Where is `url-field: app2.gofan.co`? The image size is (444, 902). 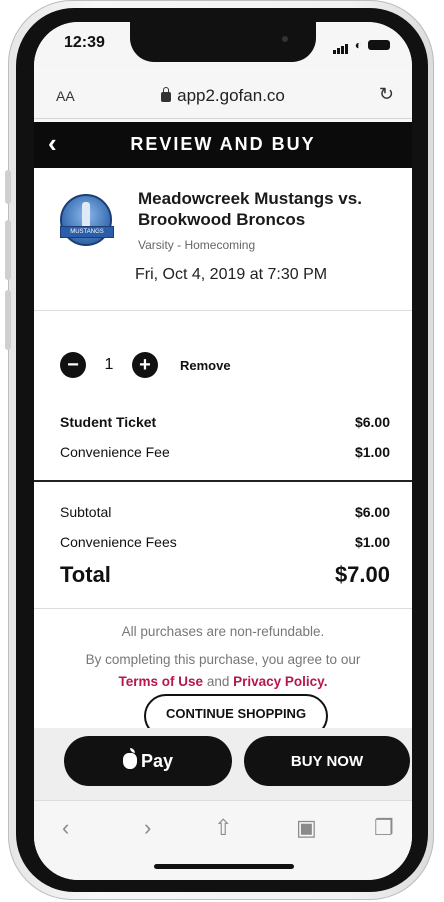
url-field: app2.gofan.co is located at coordinates (223, 96).